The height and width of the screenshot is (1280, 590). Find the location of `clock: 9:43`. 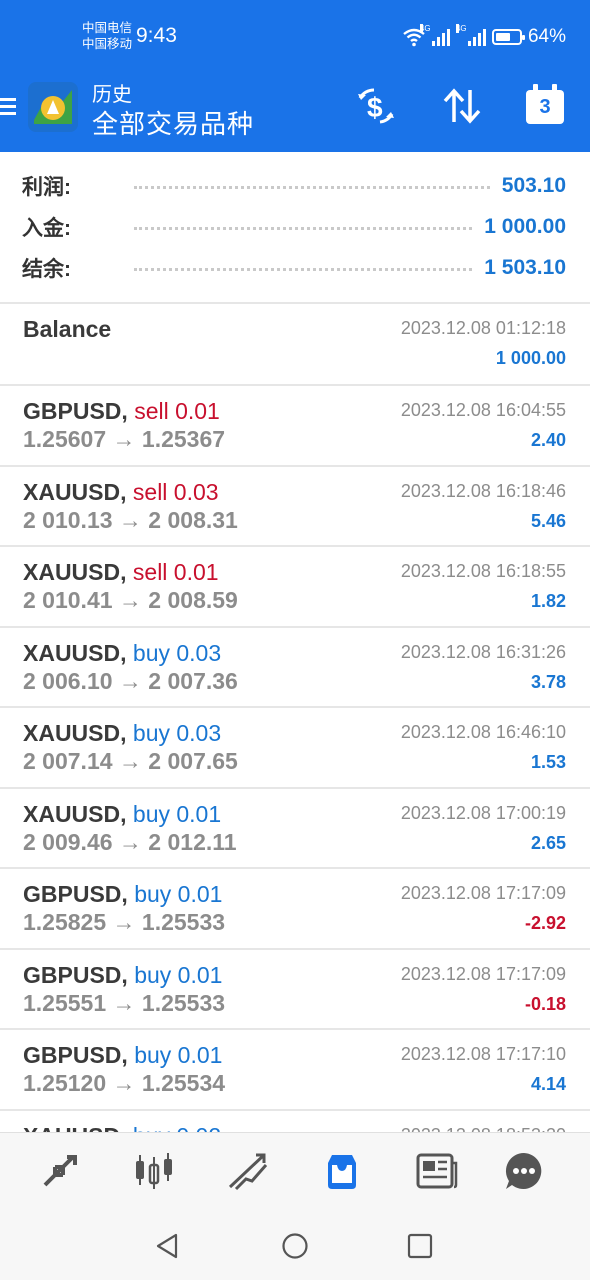

clock: 9:43 is located at coordinates (156, 35).